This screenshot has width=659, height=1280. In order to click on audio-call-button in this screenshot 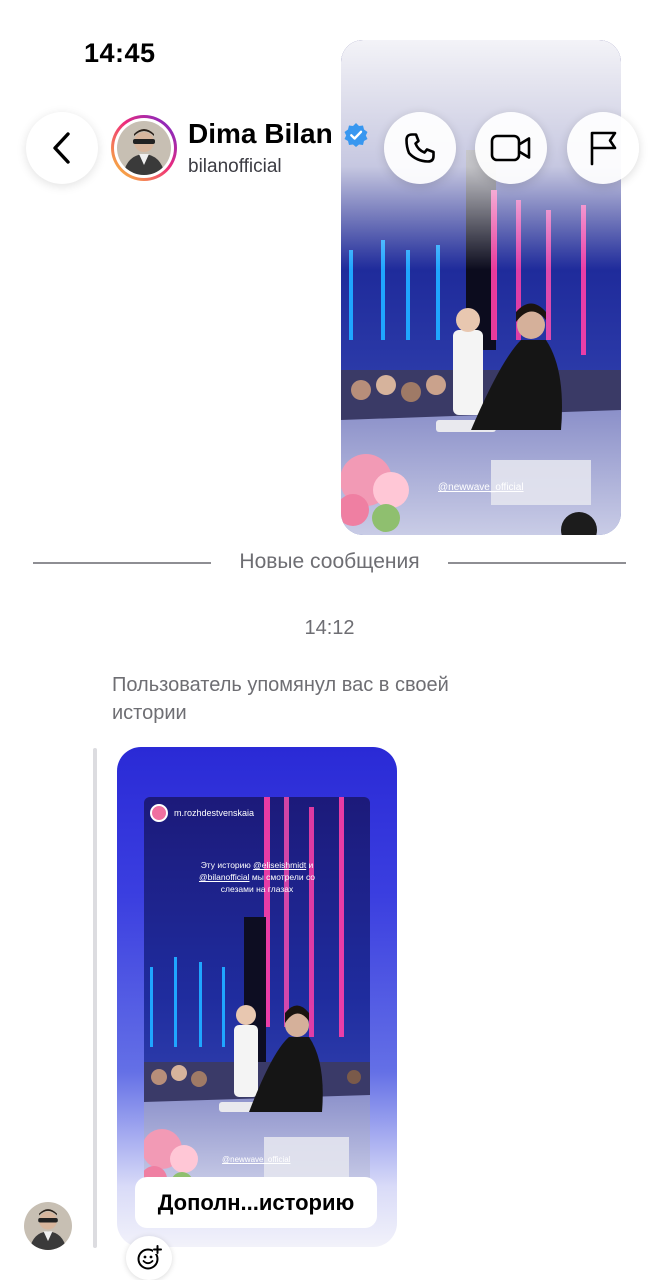, I will do `click(420, 148)`.